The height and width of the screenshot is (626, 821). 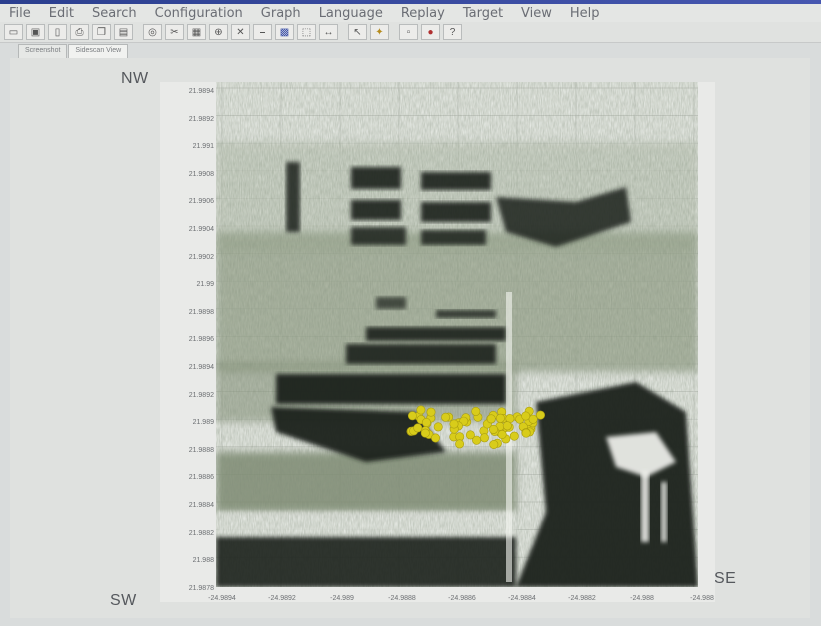 I want to click on compass-nw: NW, so click(x=135, y=78).